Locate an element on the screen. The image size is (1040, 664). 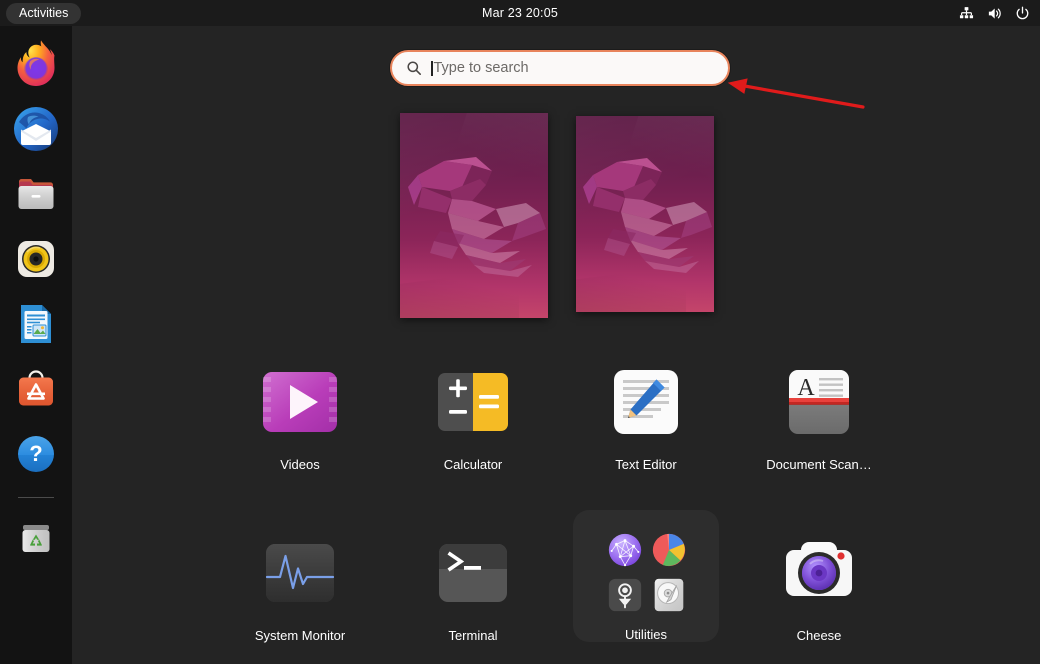
volume-icon is located at coordinates (994, 13).